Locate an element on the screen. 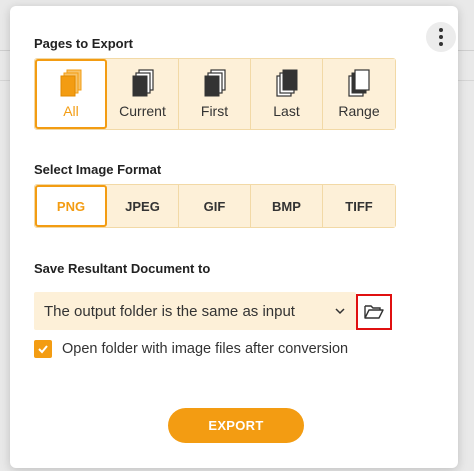 The width and height of the screenshot is (474, 471). page-option-label: Last is located at coordinates (286, 111).